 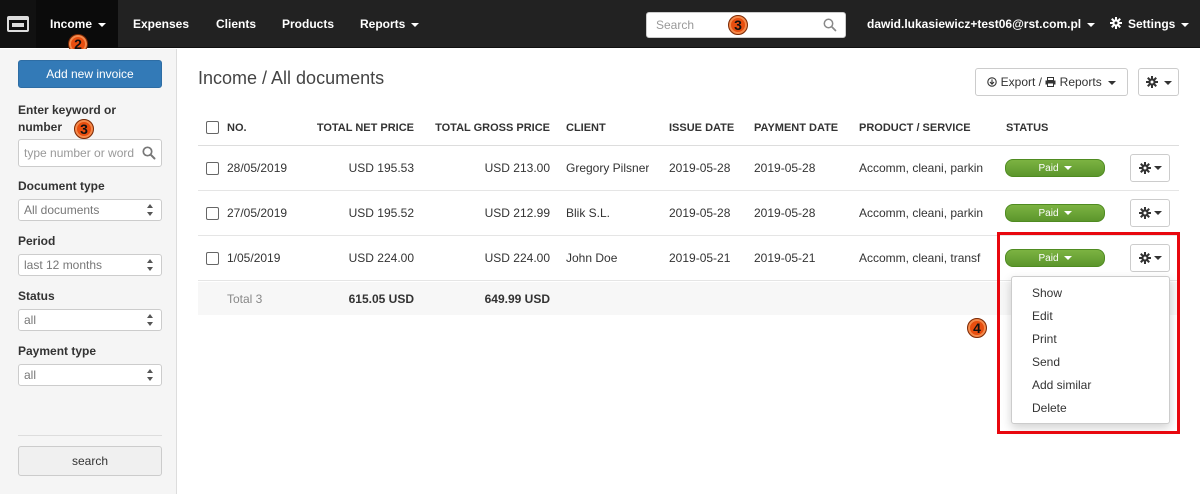 What do you see at coordinates (257, 168) in the screenshot?
I see `cell-number: 28/05/2019` at bounding box center [257, 168].